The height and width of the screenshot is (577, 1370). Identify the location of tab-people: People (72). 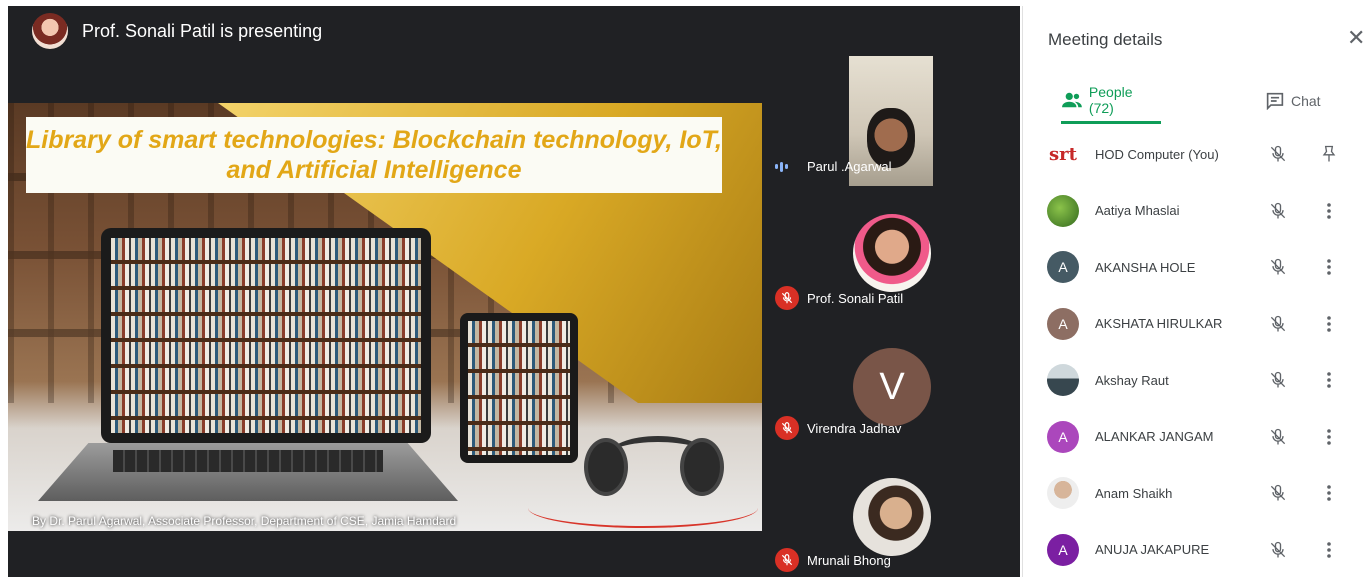
(1111, 101).